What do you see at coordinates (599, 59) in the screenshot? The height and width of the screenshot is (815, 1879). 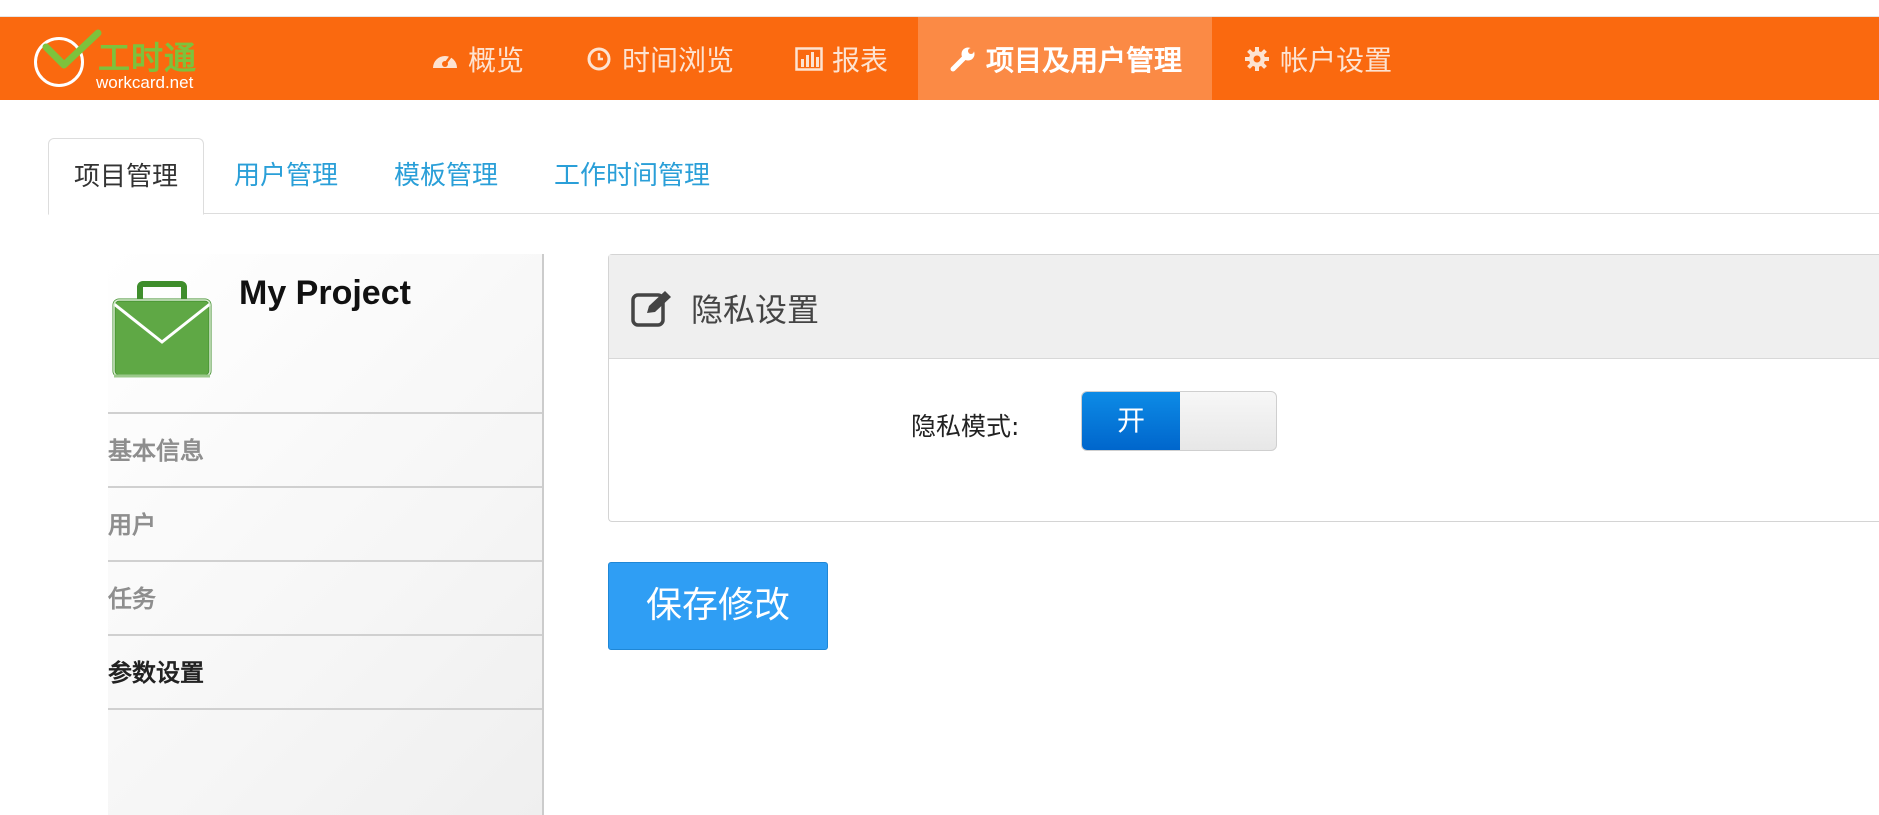 I see `clock-icon` at bounding box center [599, 59].